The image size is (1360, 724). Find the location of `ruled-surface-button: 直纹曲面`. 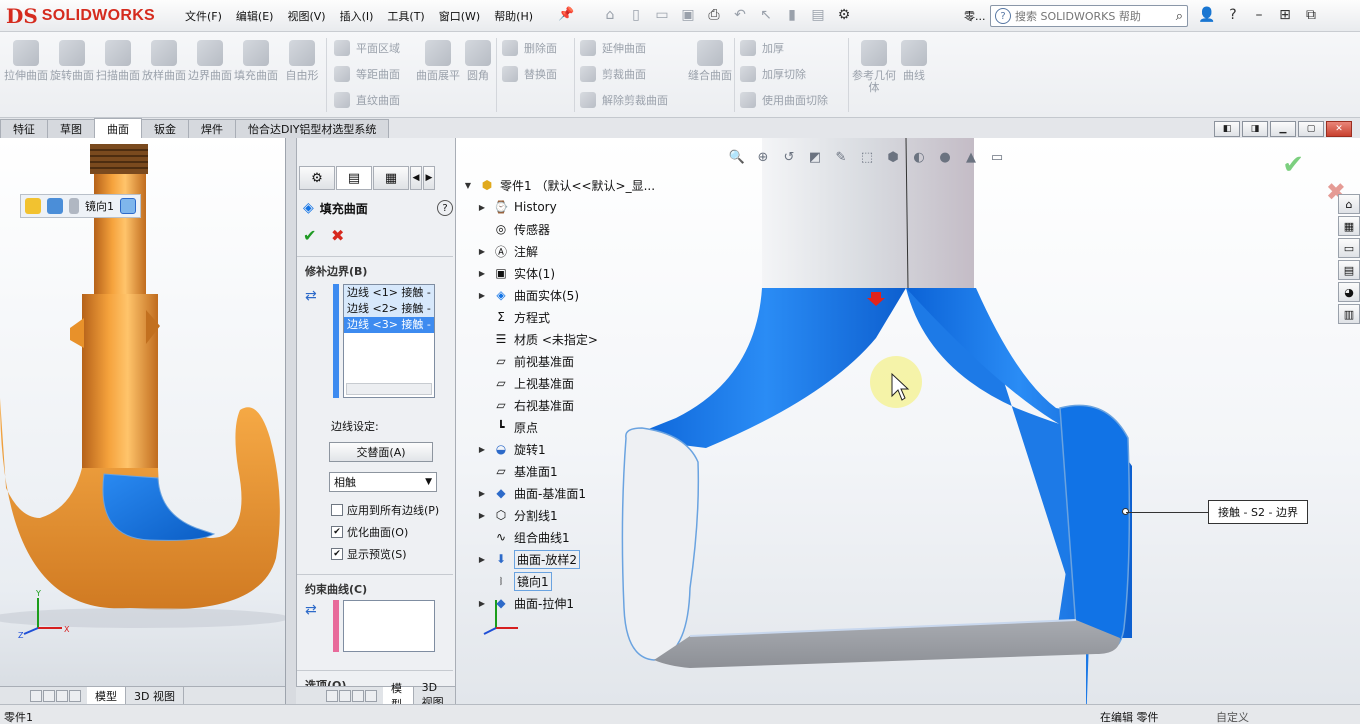

ruled-surface-button: 直纹曲面 is located at coordinates (367, 100).